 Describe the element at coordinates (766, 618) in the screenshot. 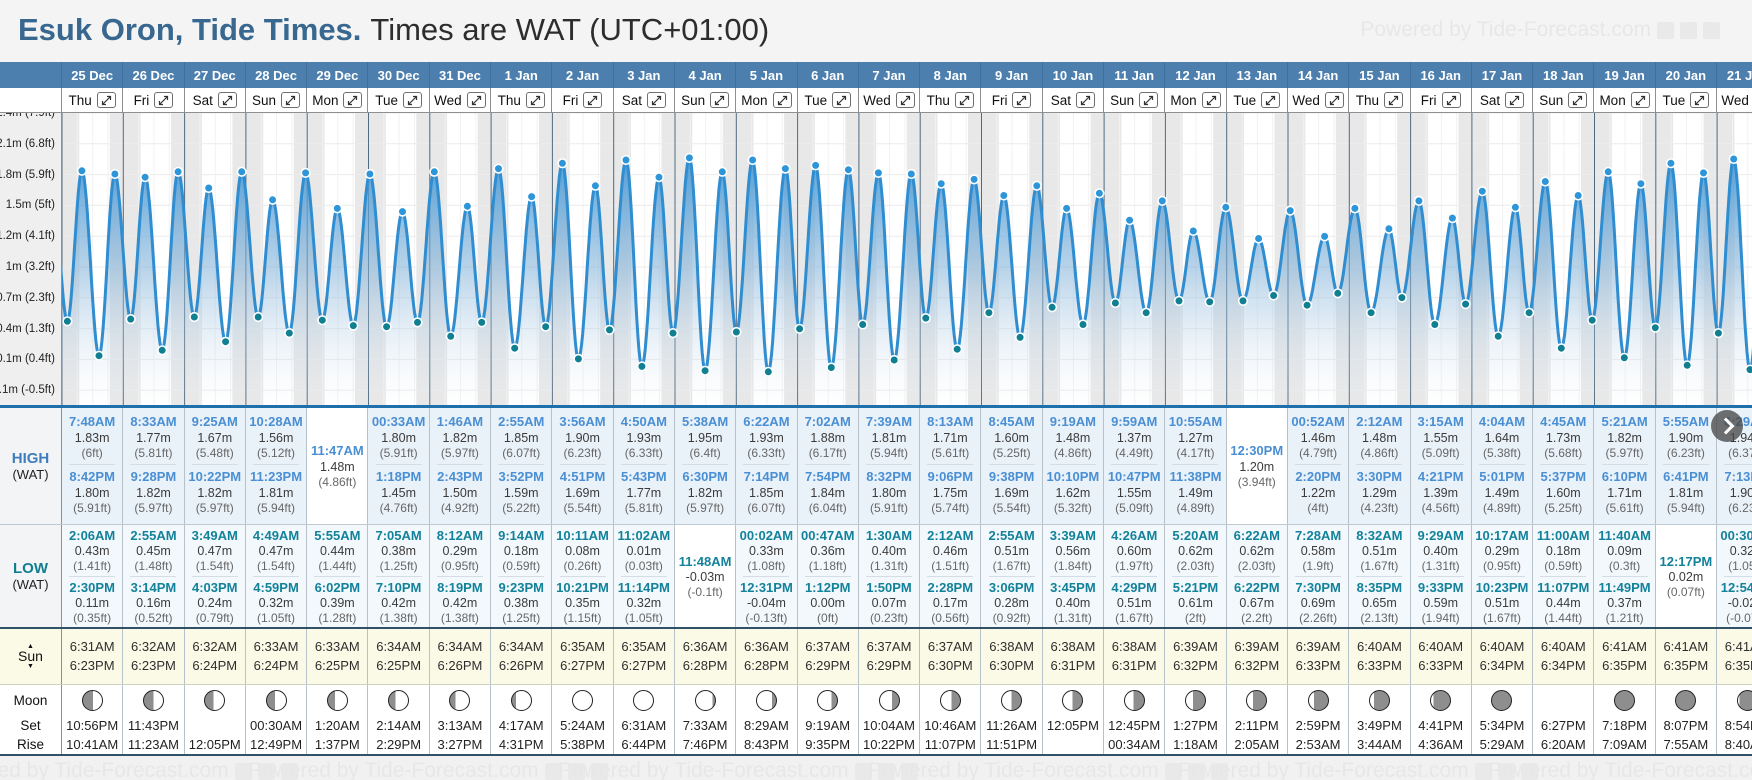

I see `low-tide-height-ft: (-0.13ft)` at that location.